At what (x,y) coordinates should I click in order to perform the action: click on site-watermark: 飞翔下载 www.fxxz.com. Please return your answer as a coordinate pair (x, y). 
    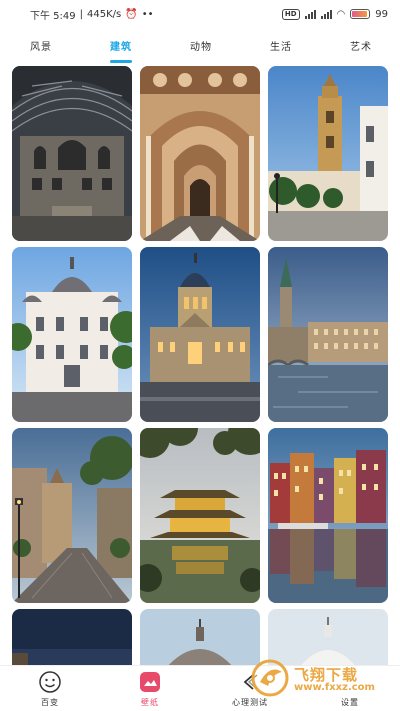
    Looking at the image, I should click on (321, 680).